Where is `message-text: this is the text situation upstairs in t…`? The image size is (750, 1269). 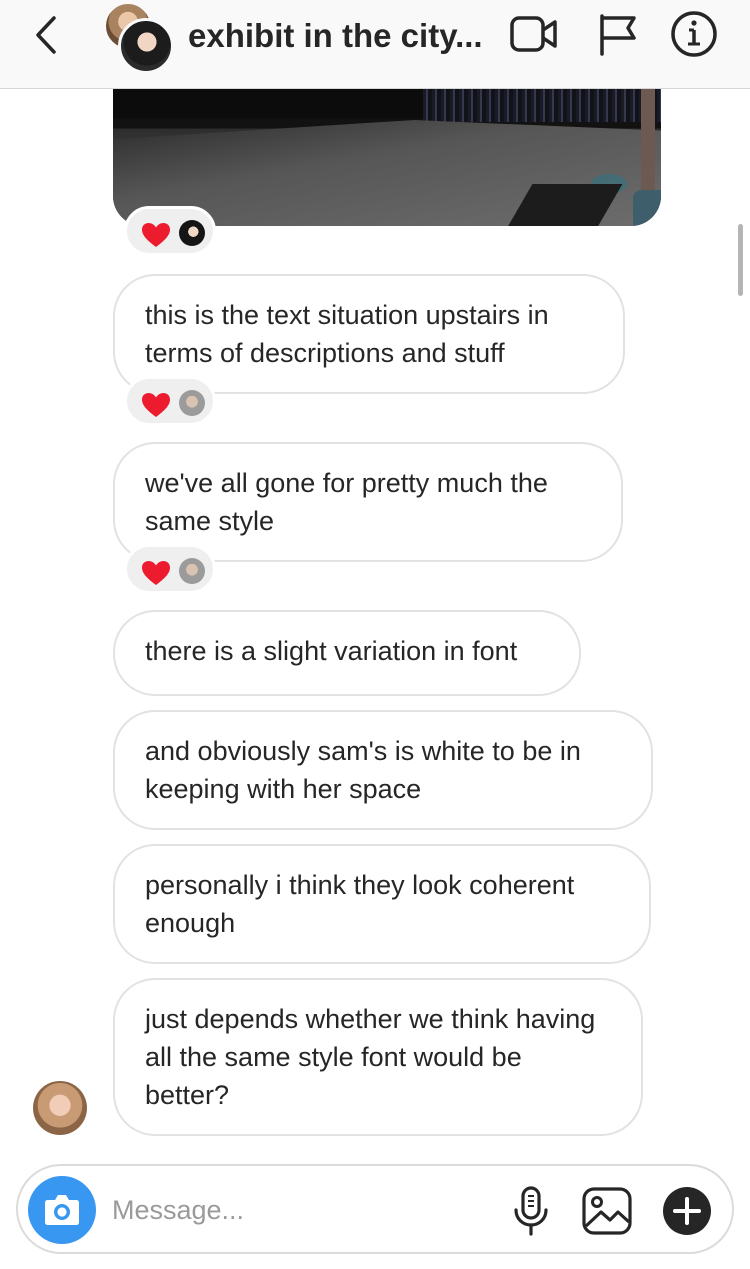 message-text: this is the text situation upstairs in t… is located at coordinates (347, 334).